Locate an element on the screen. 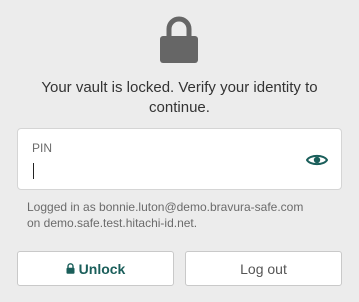 This screenshot has width=359, height=302. logout-button: Log out is located at coordinates (263, 268).